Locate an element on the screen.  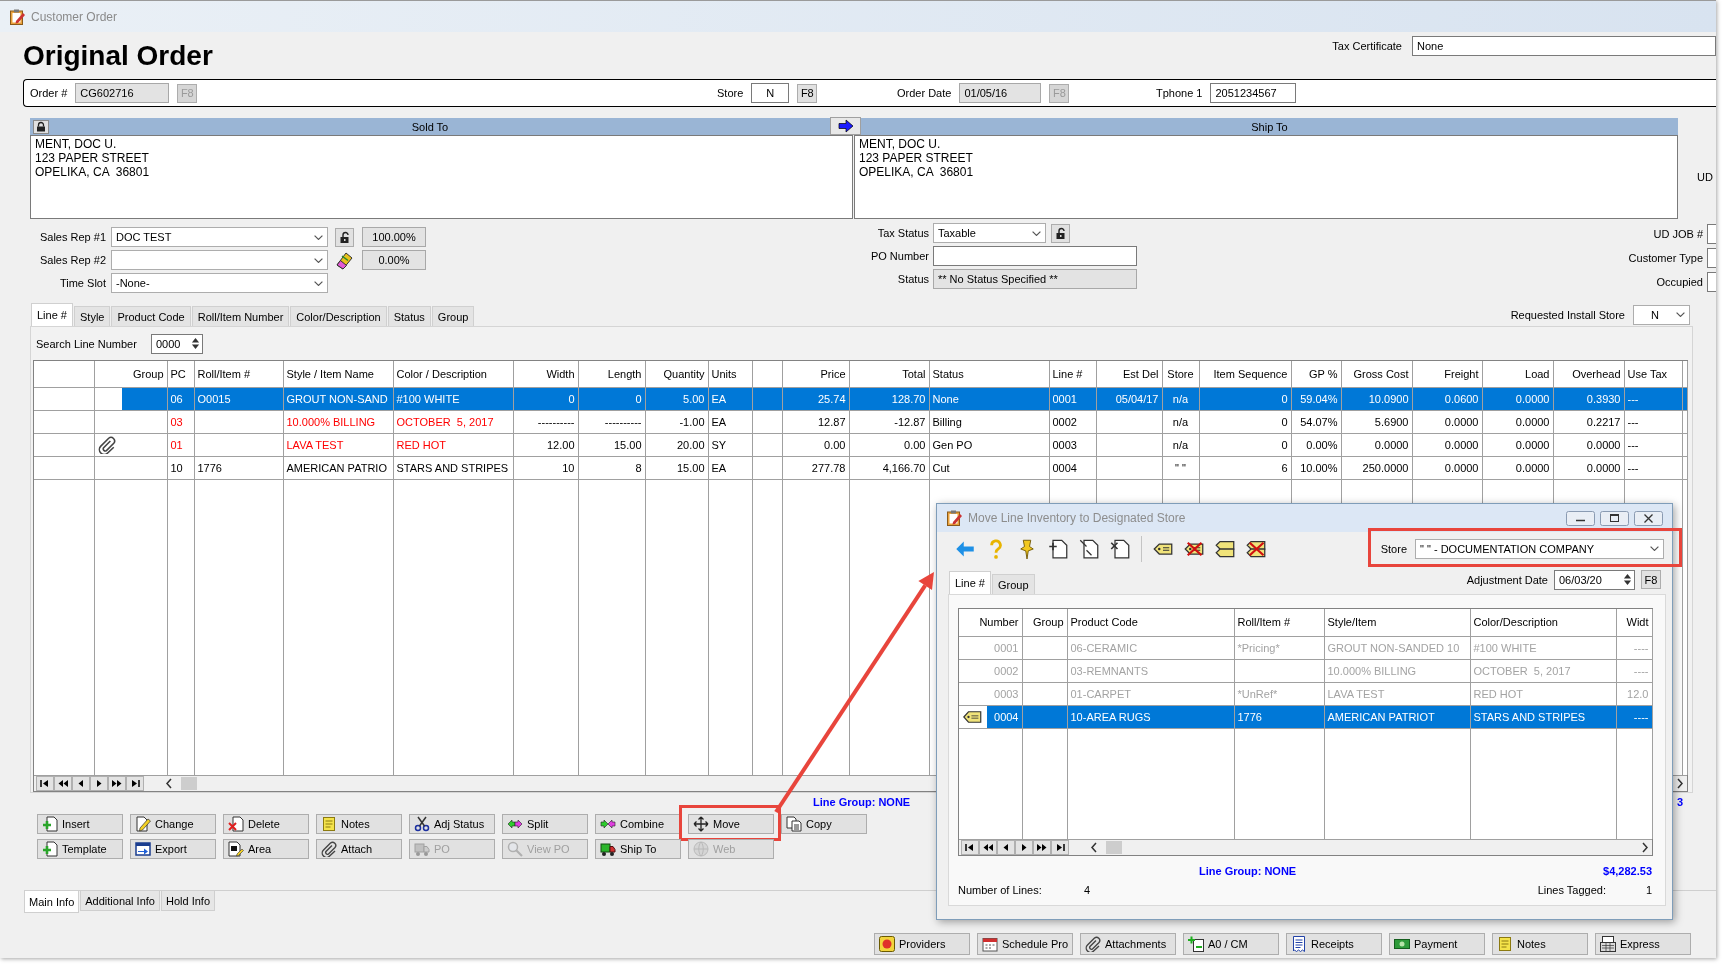
tax-certificate-field: None is located at coordinates (1564, 46).